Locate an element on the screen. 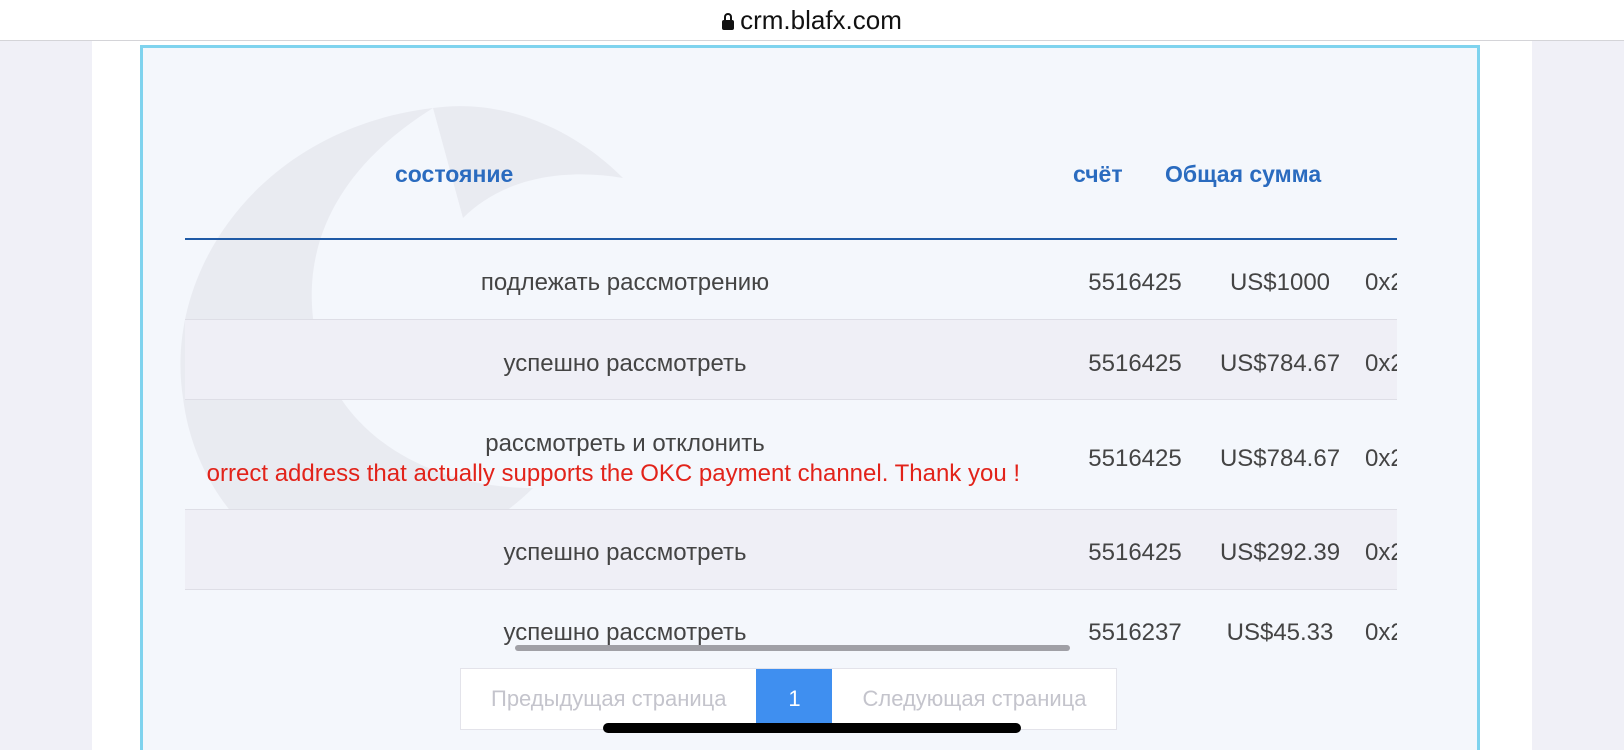 This screenshot has width=1624, height=750. column-header-total: Общая сумма is located at coordinates (1243, 174).